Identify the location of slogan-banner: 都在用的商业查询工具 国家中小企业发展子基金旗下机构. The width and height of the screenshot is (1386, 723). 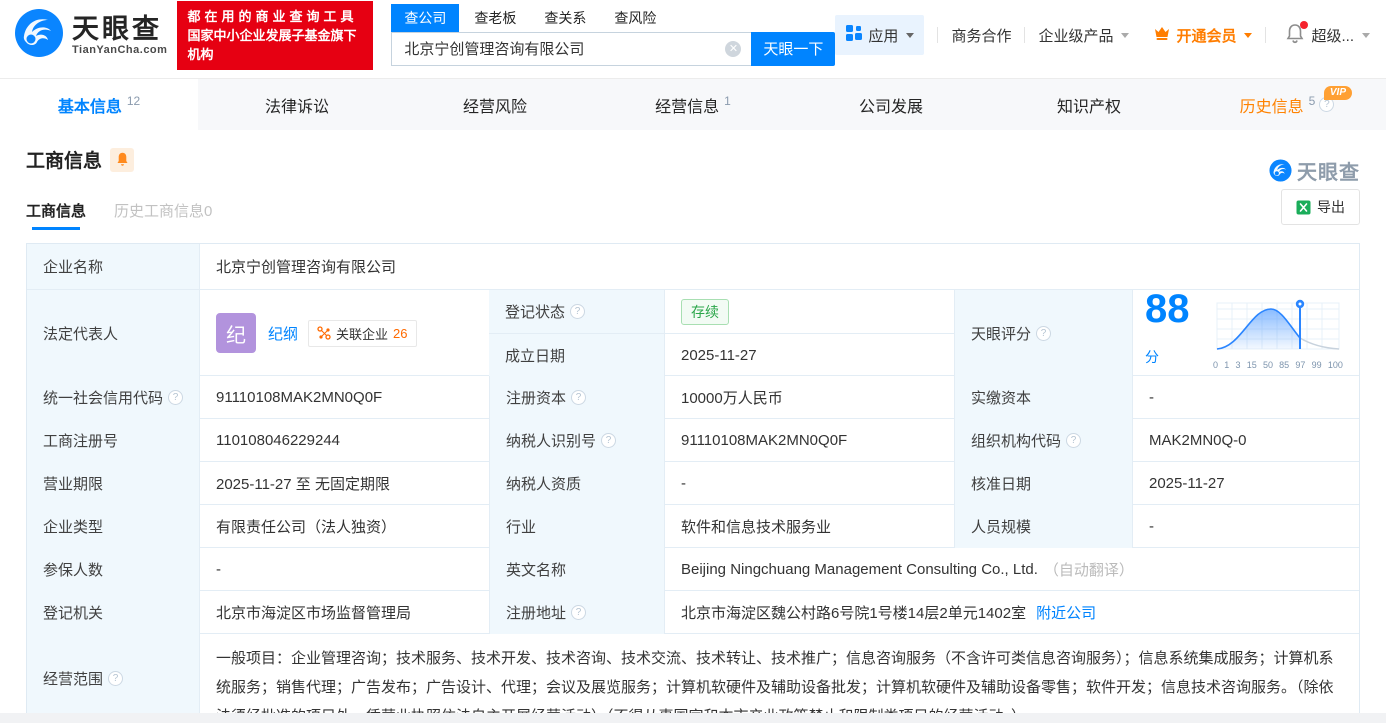
(275, 35).